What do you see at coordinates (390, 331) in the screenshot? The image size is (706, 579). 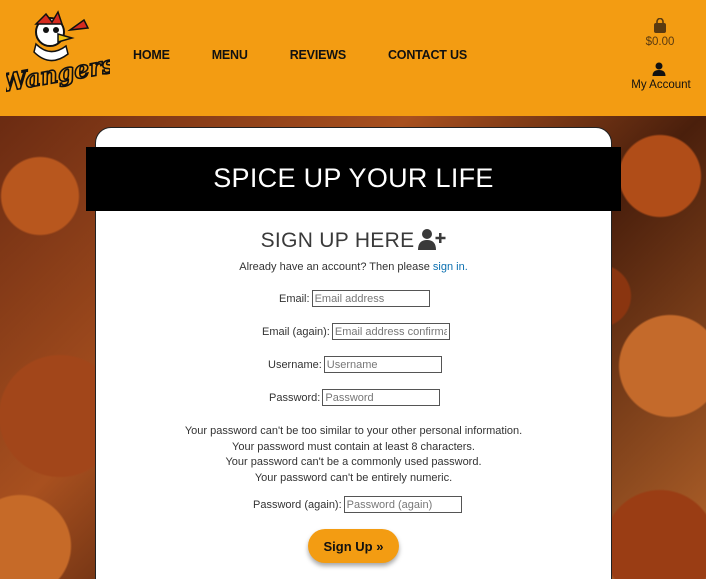 I see `email-confirmation-field` at bounding box center [390, 331].